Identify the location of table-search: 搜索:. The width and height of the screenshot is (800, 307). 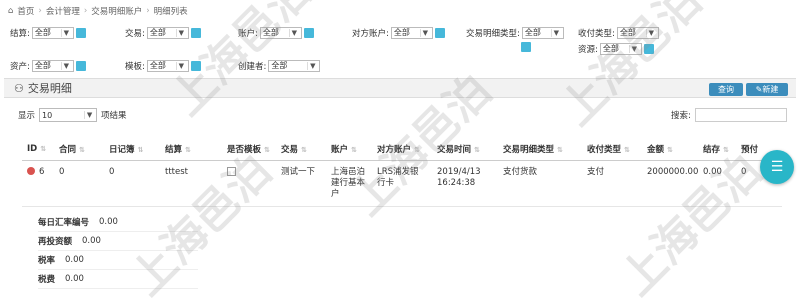
(729, 115).